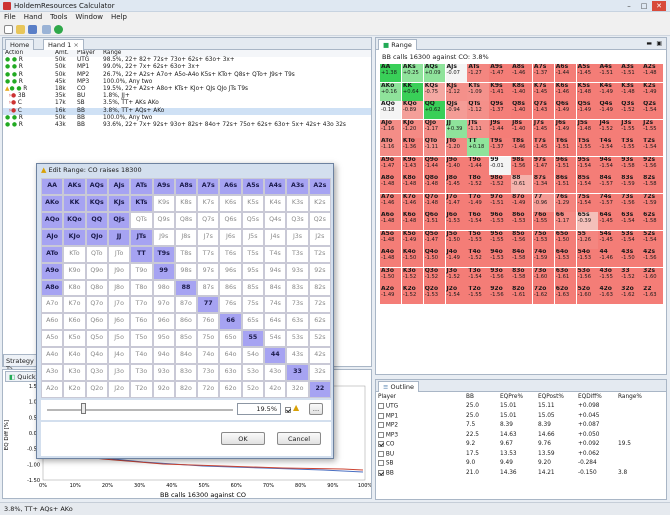 Image resolution: width=670 pixels, height=515 pixels. What do you see at coordinates (230, 339) in the screenshot?
I see `edit-cell-65o: 65o` at bounding box center [230, 339].